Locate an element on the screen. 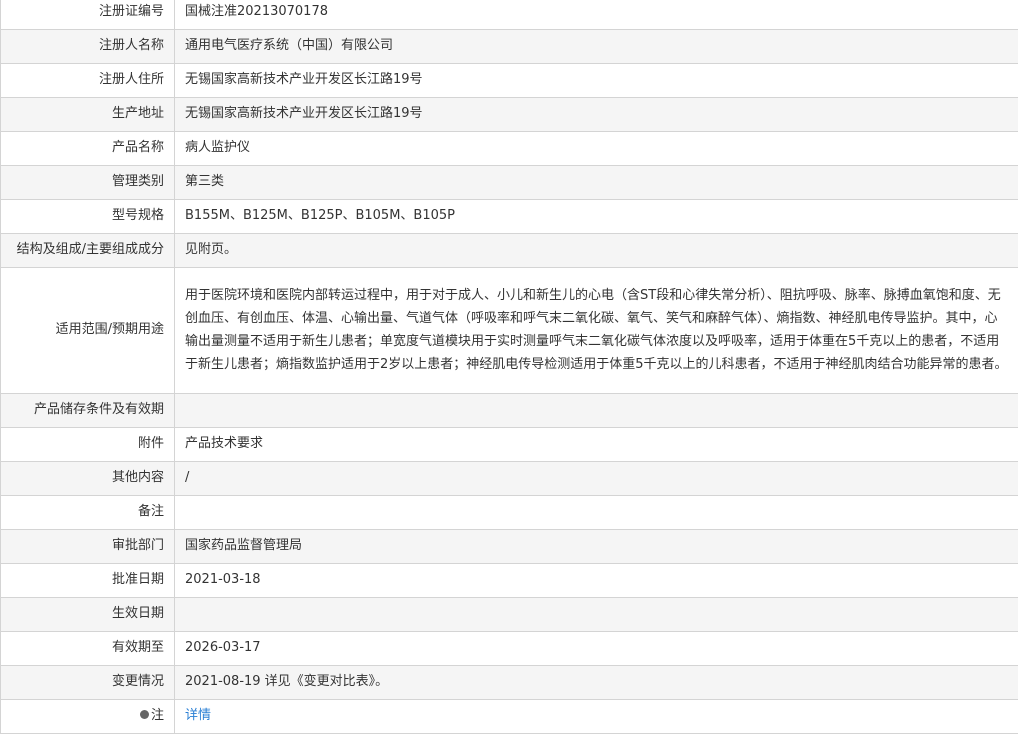 This screenshot has height=737, width=1018. row-value: 产品技术要求 is located at coordinates (596, 444).